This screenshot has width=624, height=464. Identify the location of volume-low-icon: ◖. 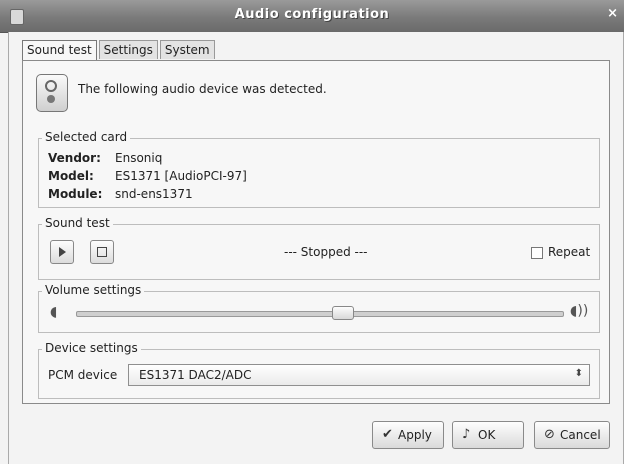
(54, 312).